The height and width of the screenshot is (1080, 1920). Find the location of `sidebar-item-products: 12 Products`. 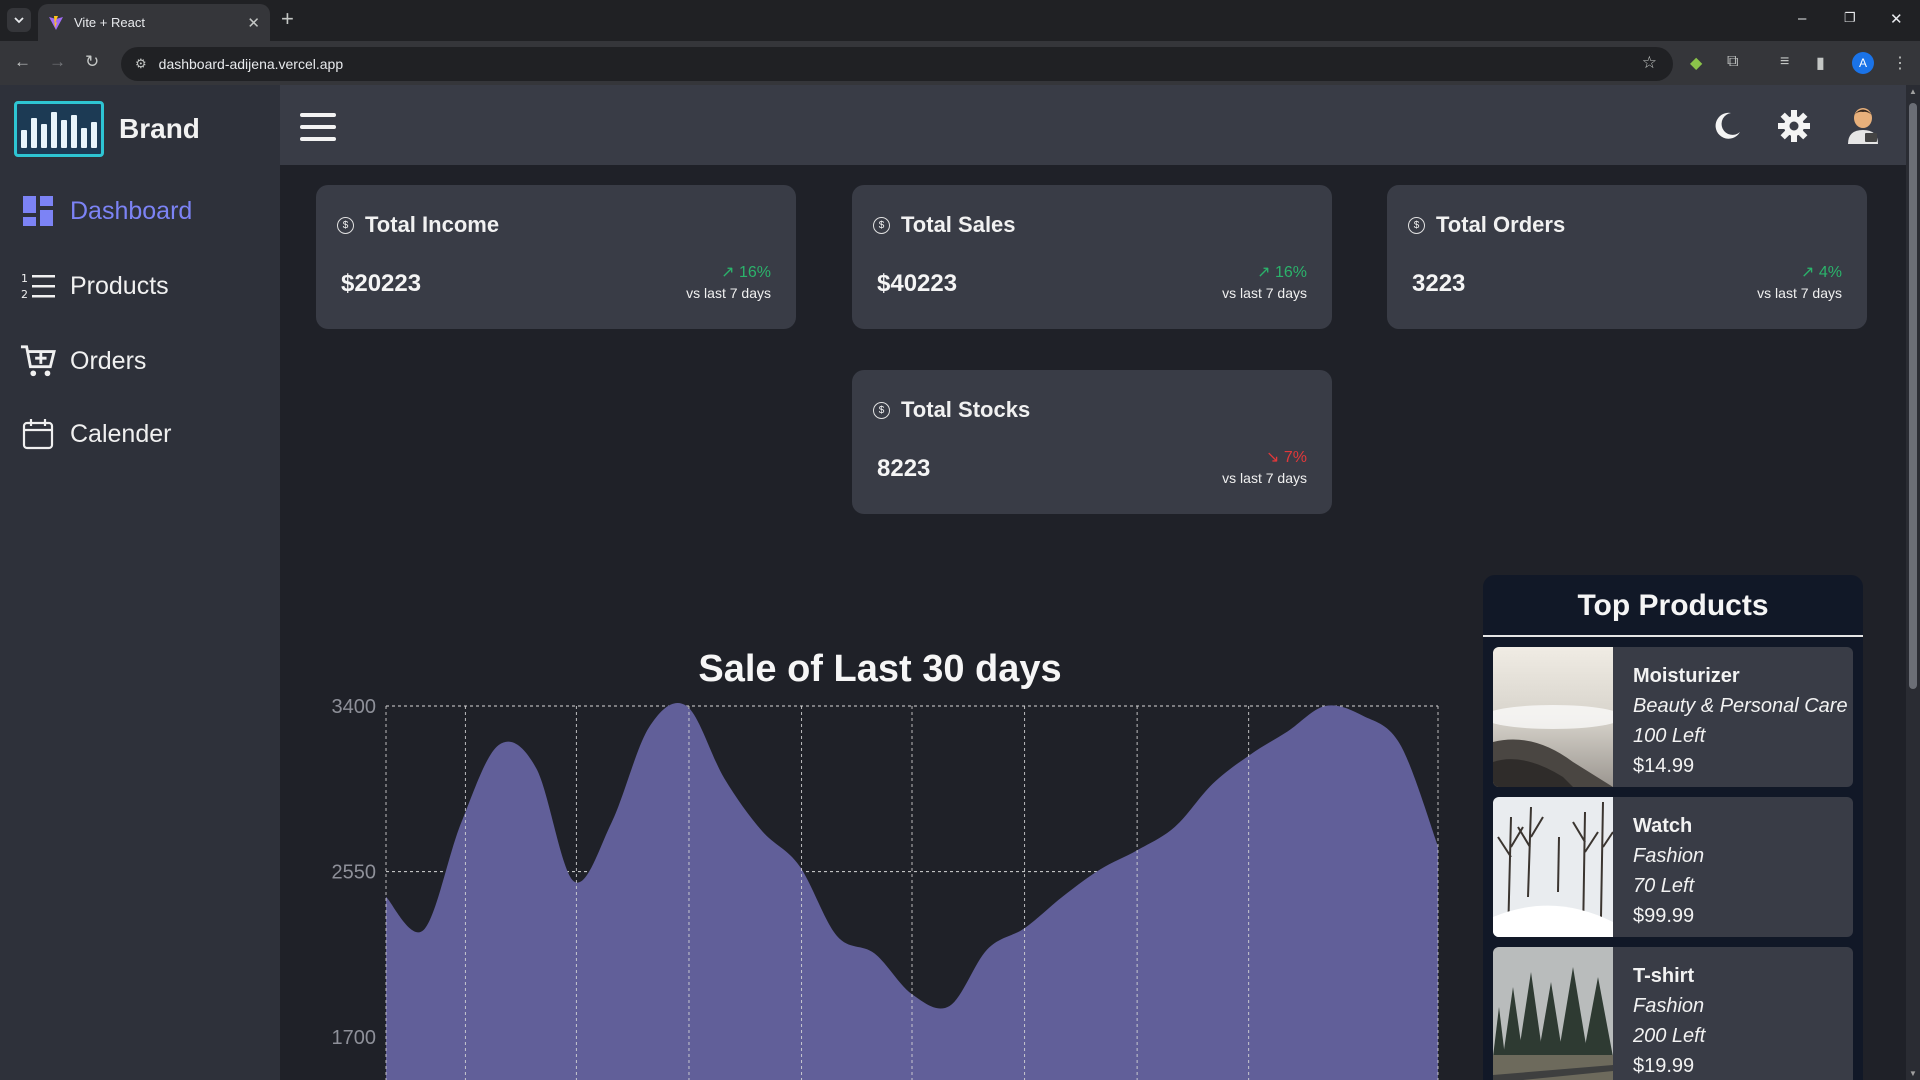

sidebar-item-products: 12 Products is located at coordinates (94, 286).